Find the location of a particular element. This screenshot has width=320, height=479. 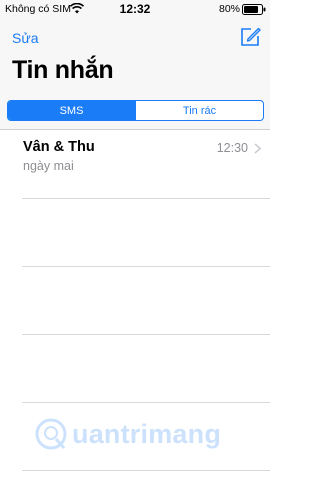

page-title: Tin nhắn is located at coordinates (63, 70).